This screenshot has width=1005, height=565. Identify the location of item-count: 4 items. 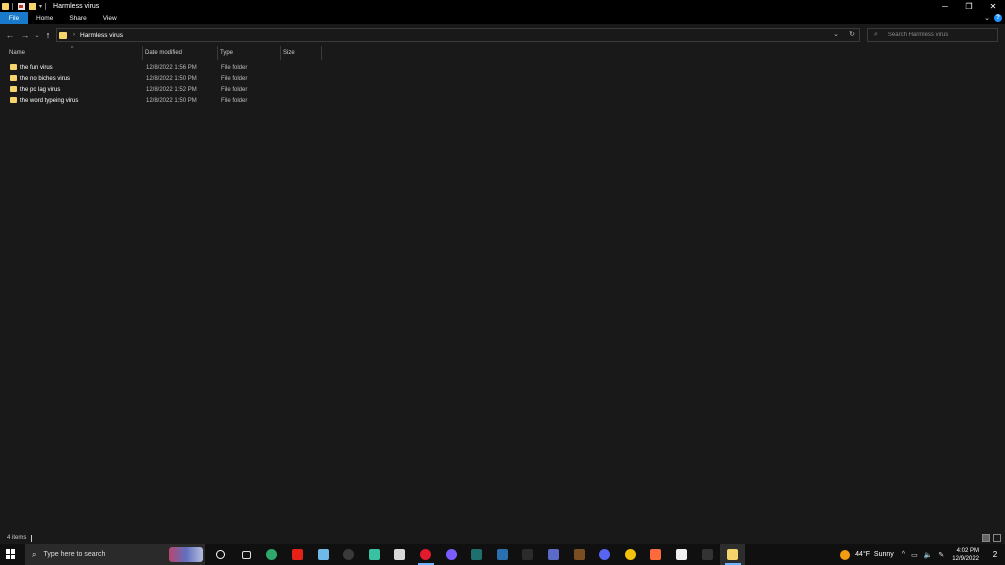
(17, 538).